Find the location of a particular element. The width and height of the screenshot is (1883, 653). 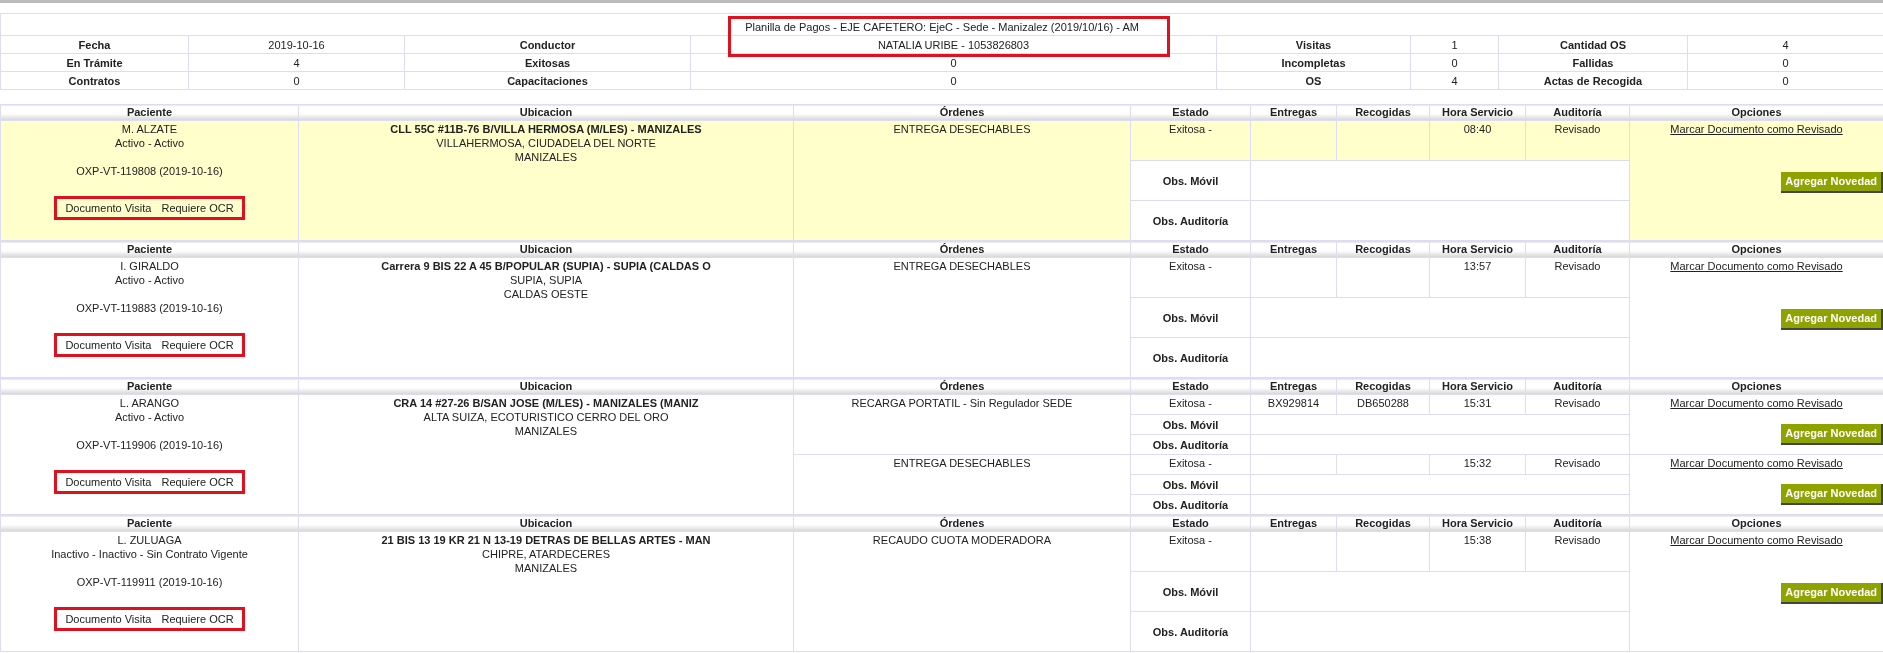

city-line: CALDAS OESTE is located at coordinates (546, 294).